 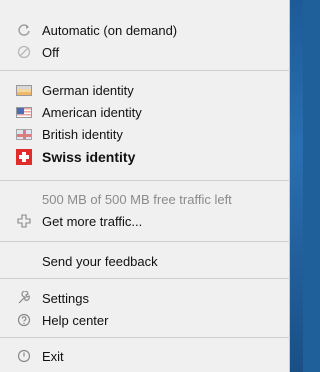 What do you see at coordinates (24, 221) in the screenshot?
I see `plus-icon` at bounding box center [24, 221].